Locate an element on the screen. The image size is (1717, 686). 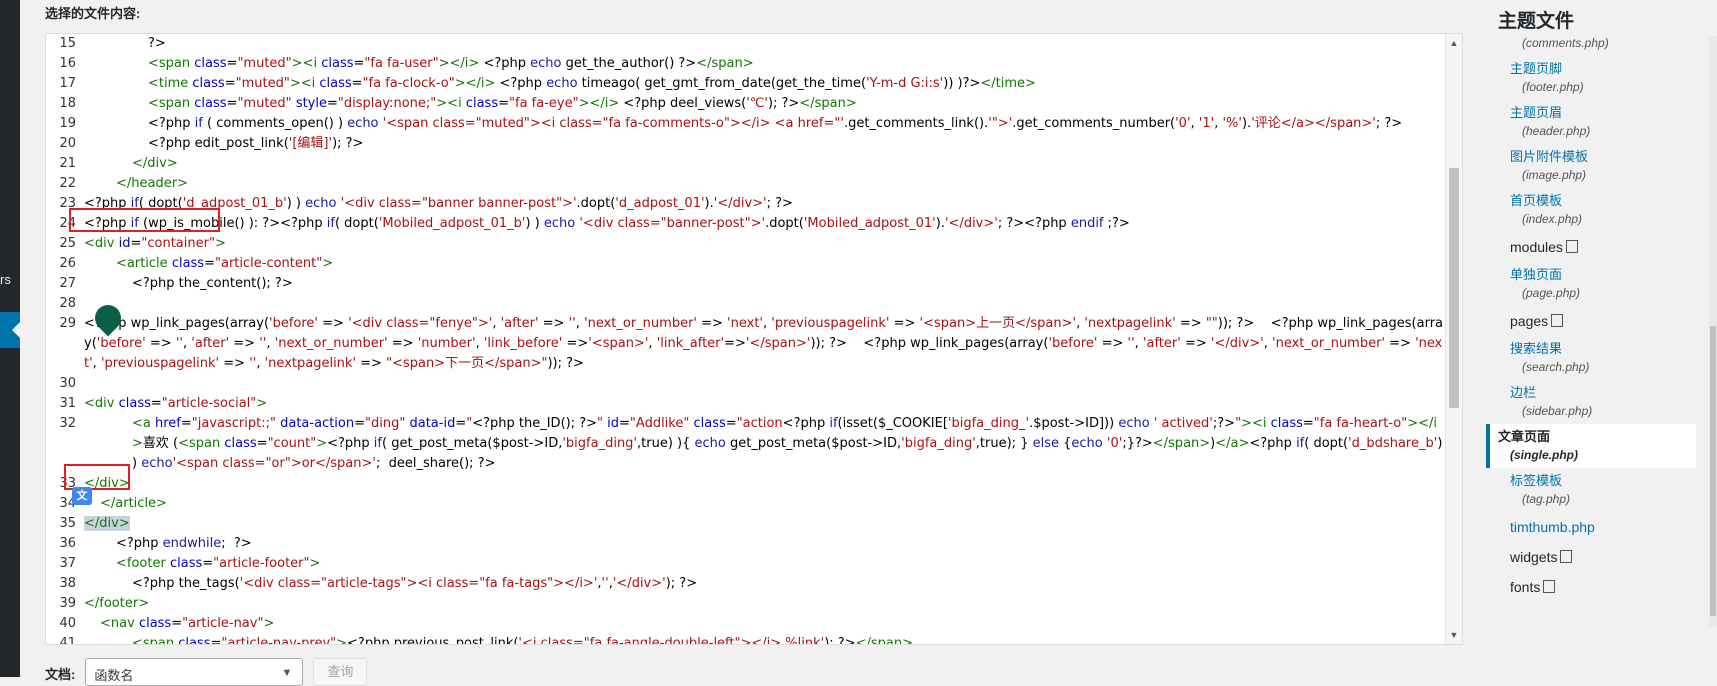
theme-folder-item: widgets is located at coordinates (1597, 557).